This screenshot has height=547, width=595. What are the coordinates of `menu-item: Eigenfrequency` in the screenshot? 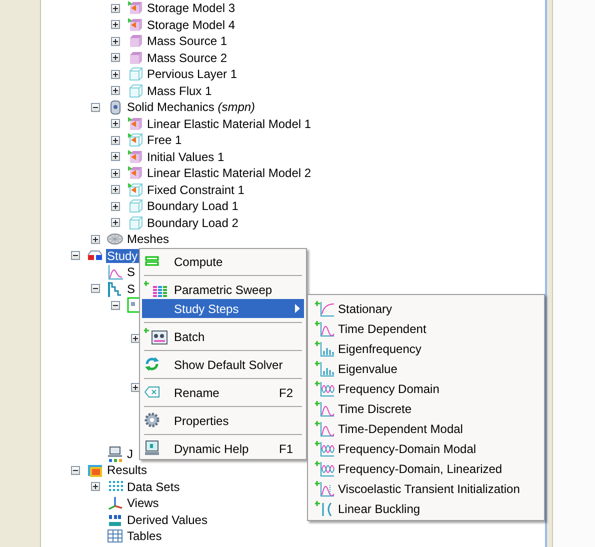 It's located at (426, 349).